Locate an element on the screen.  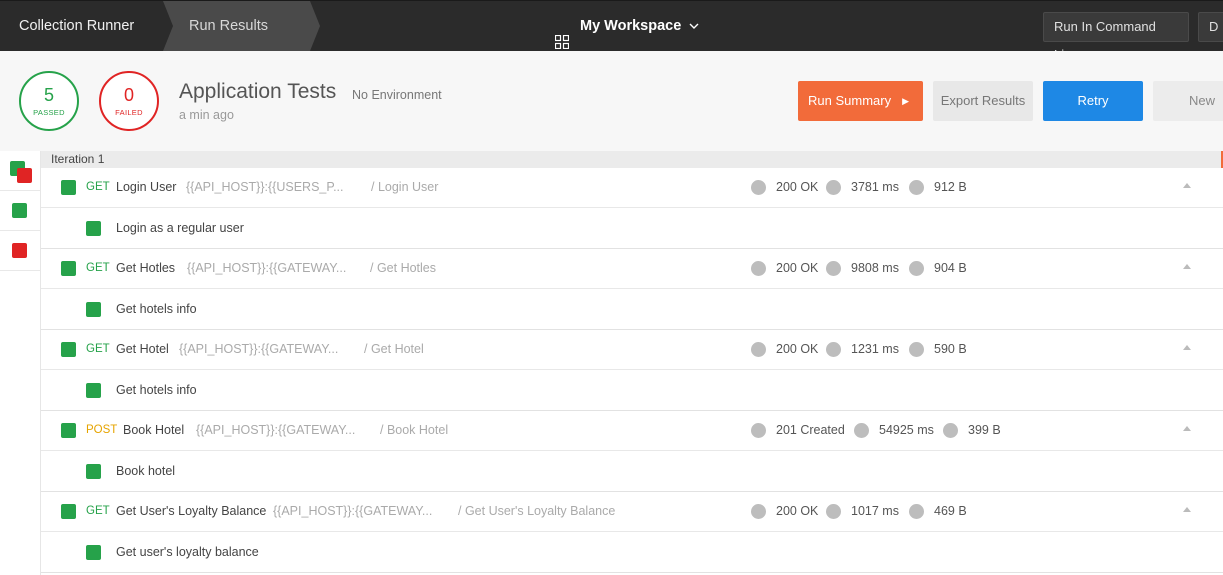
run-time-ago: a min ago is located at coordinates (206, 115).